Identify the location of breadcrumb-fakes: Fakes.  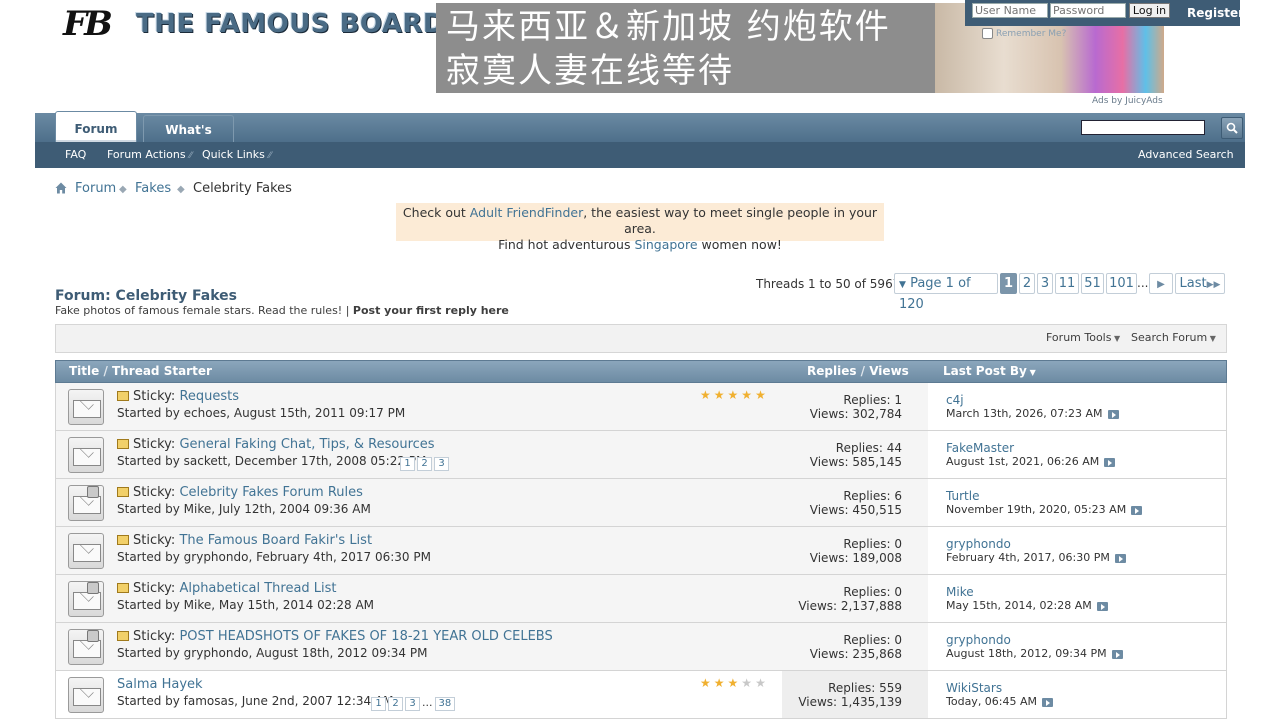
(153, 188).